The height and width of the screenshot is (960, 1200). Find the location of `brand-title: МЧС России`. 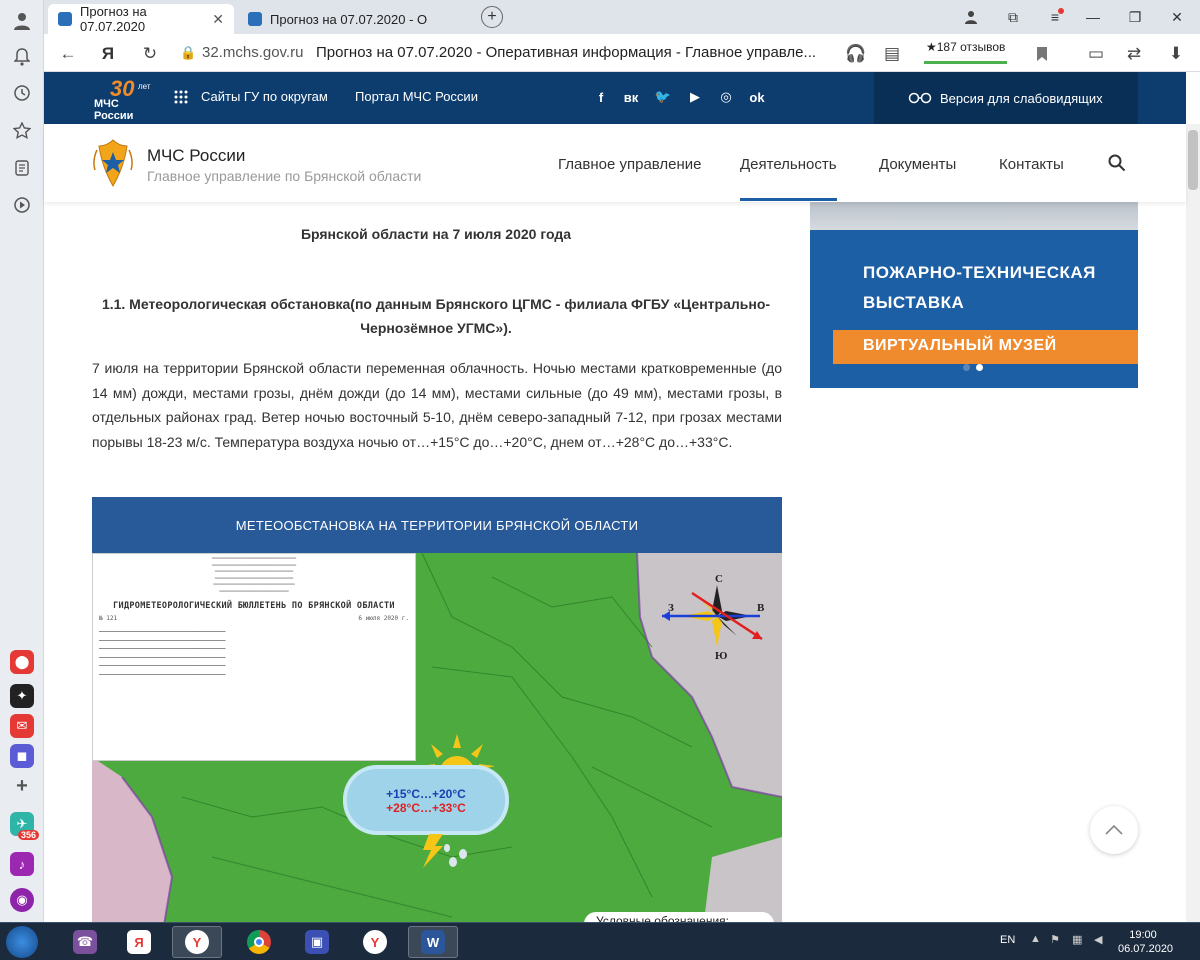

brand-title: МЧС России is located at coordinates (196, 156).